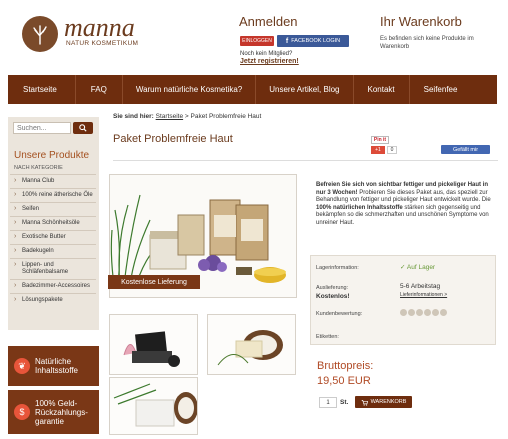  Describe the element at coordinates (61, 412) in the screenshot. I see `badge-line: Rückzahlungs-` at that location.